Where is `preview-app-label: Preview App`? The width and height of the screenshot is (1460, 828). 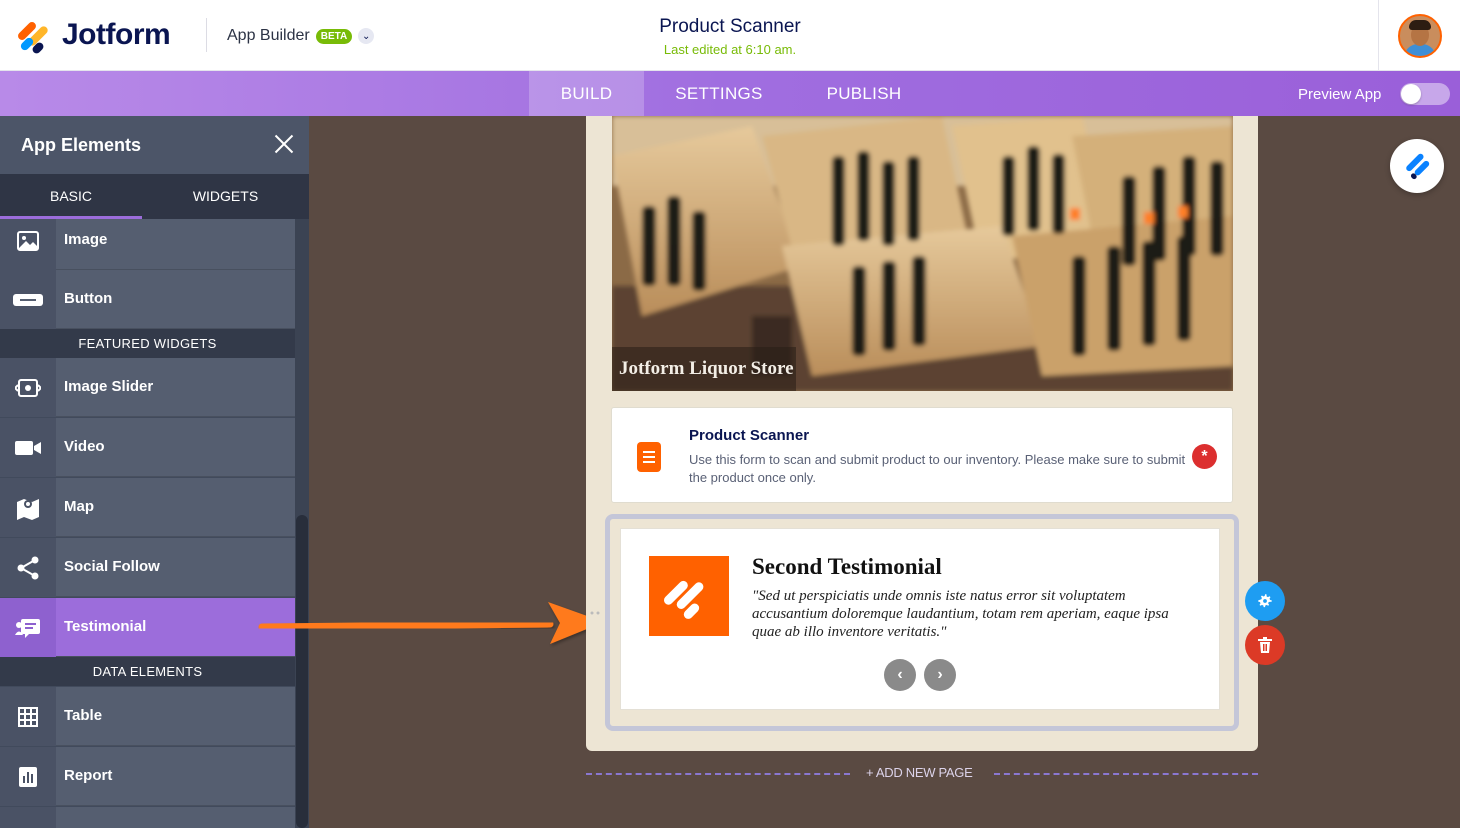
preview-app-label: Preview App is located at coordinates (1340, 94).